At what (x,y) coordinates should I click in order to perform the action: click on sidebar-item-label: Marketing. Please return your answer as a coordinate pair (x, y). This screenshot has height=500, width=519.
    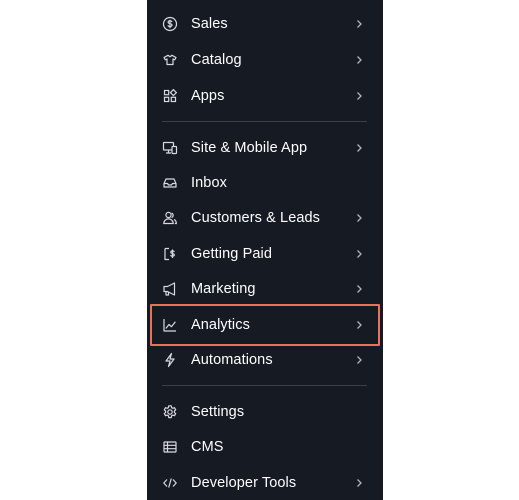
    Looking at the image, I should click on (223, 289).